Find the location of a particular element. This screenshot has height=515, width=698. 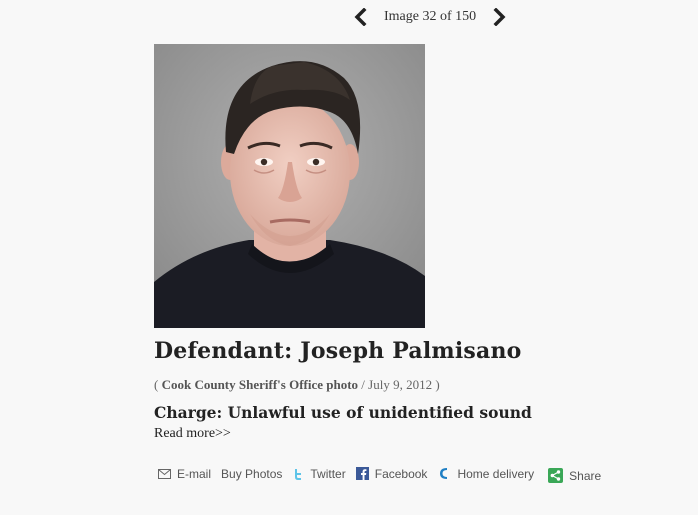

buy-photos-label: Buy Photos is located at coordinates (252, 473).